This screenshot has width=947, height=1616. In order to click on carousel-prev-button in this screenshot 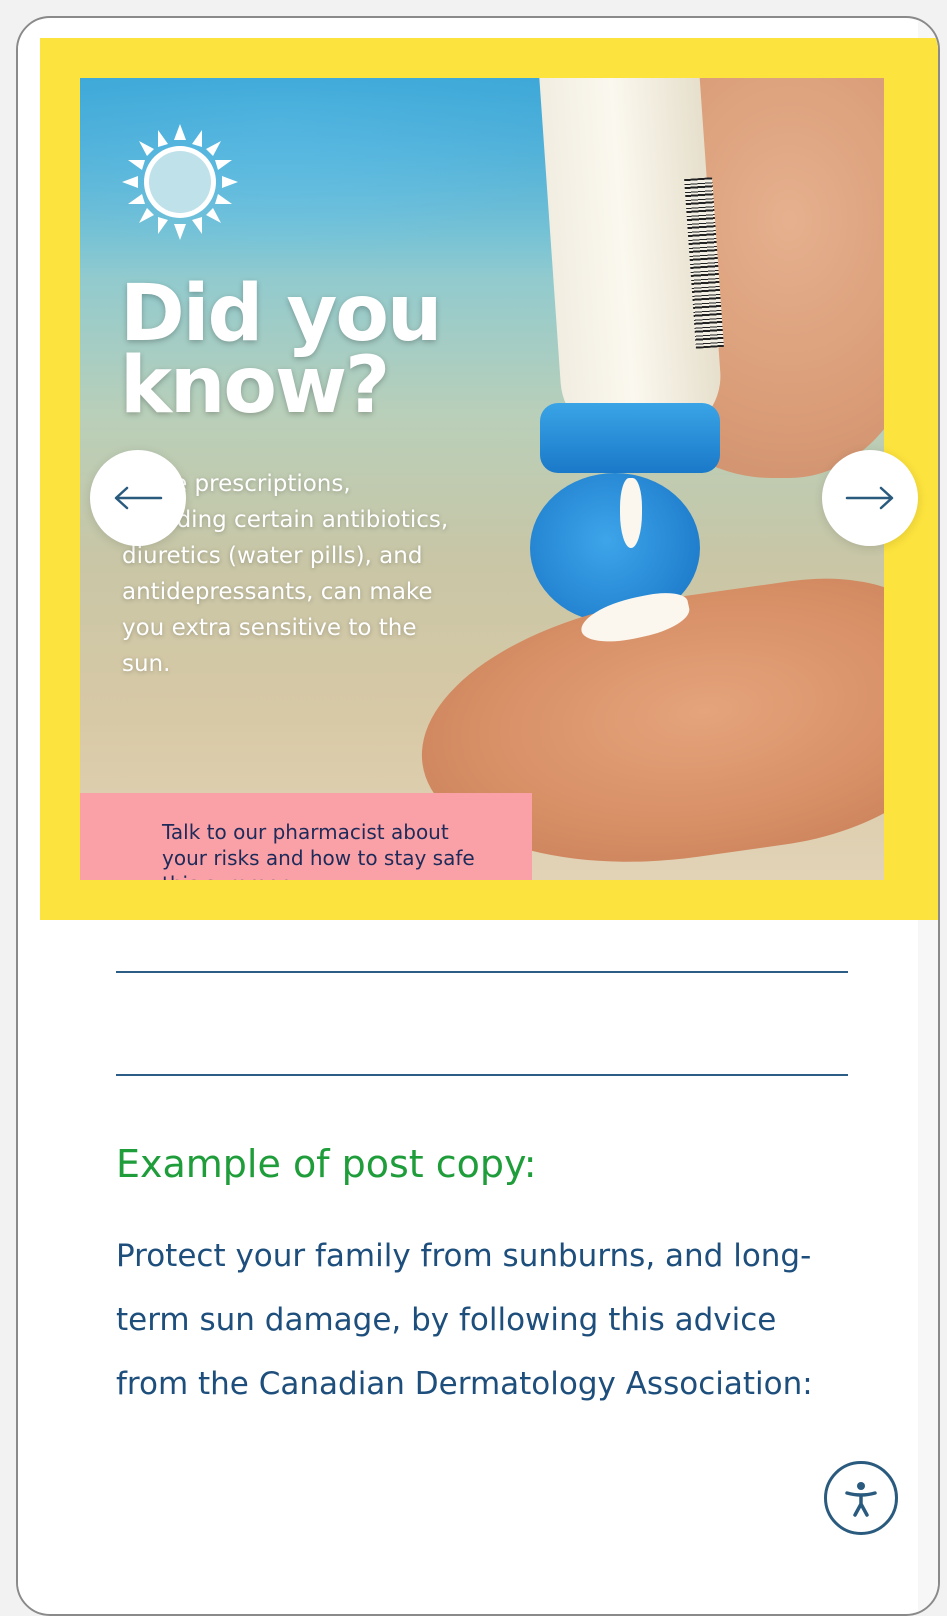, I will do `click(138, 498)`.